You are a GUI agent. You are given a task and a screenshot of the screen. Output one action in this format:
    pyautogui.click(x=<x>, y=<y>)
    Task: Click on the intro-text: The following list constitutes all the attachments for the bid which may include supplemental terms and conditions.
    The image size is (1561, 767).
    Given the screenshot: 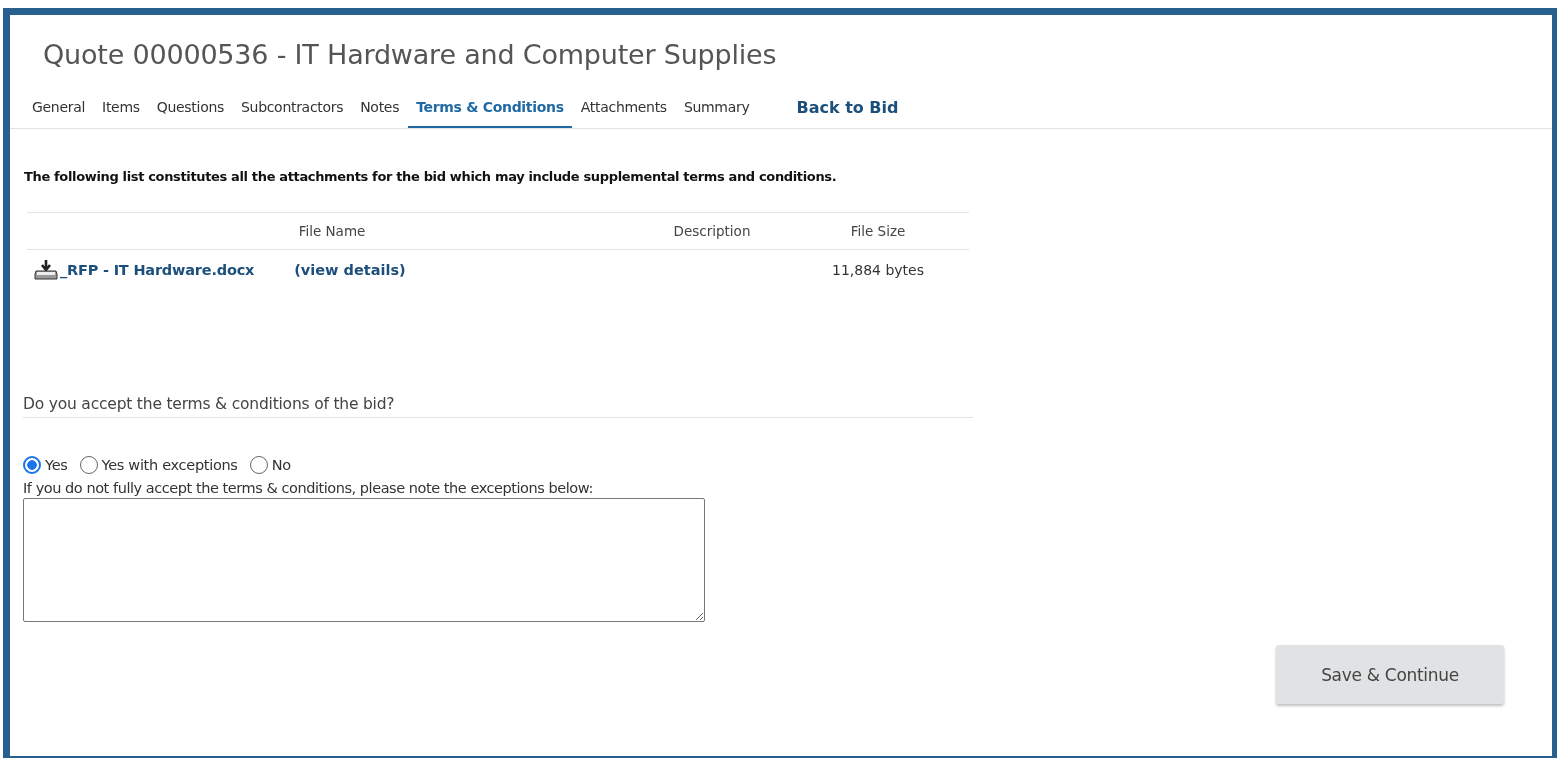 What is the action you would take?
    pyautogui.click(x=431, y=176)
    